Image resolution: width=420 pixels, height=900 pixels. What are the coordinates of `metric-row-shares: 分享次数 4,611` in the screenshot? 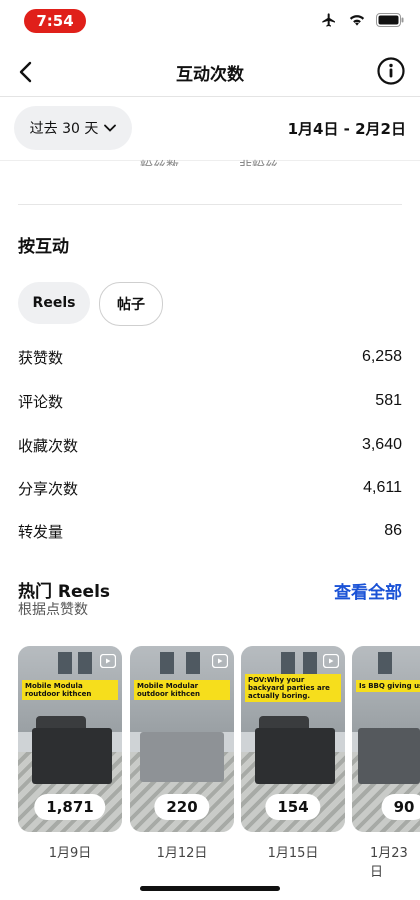 It's located at (210, 488).